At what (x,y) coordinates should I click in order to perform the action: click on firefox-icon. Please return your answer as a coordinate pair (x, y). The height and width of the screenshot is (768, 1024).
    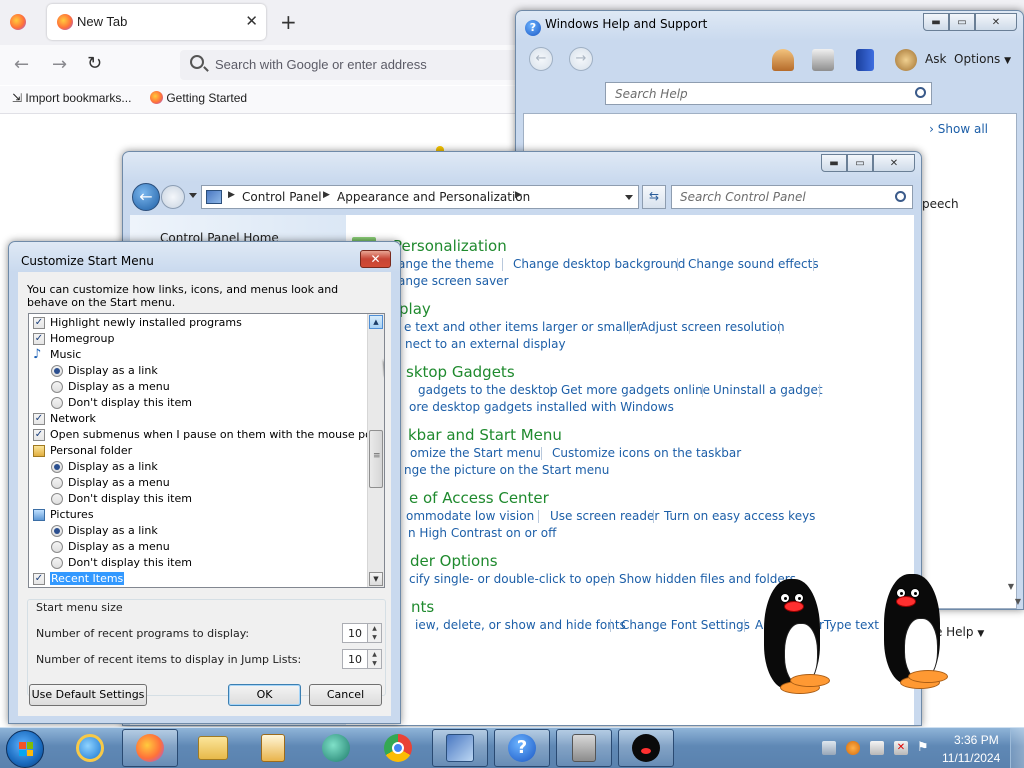
    Looking at the image, I should click on (18, 22).